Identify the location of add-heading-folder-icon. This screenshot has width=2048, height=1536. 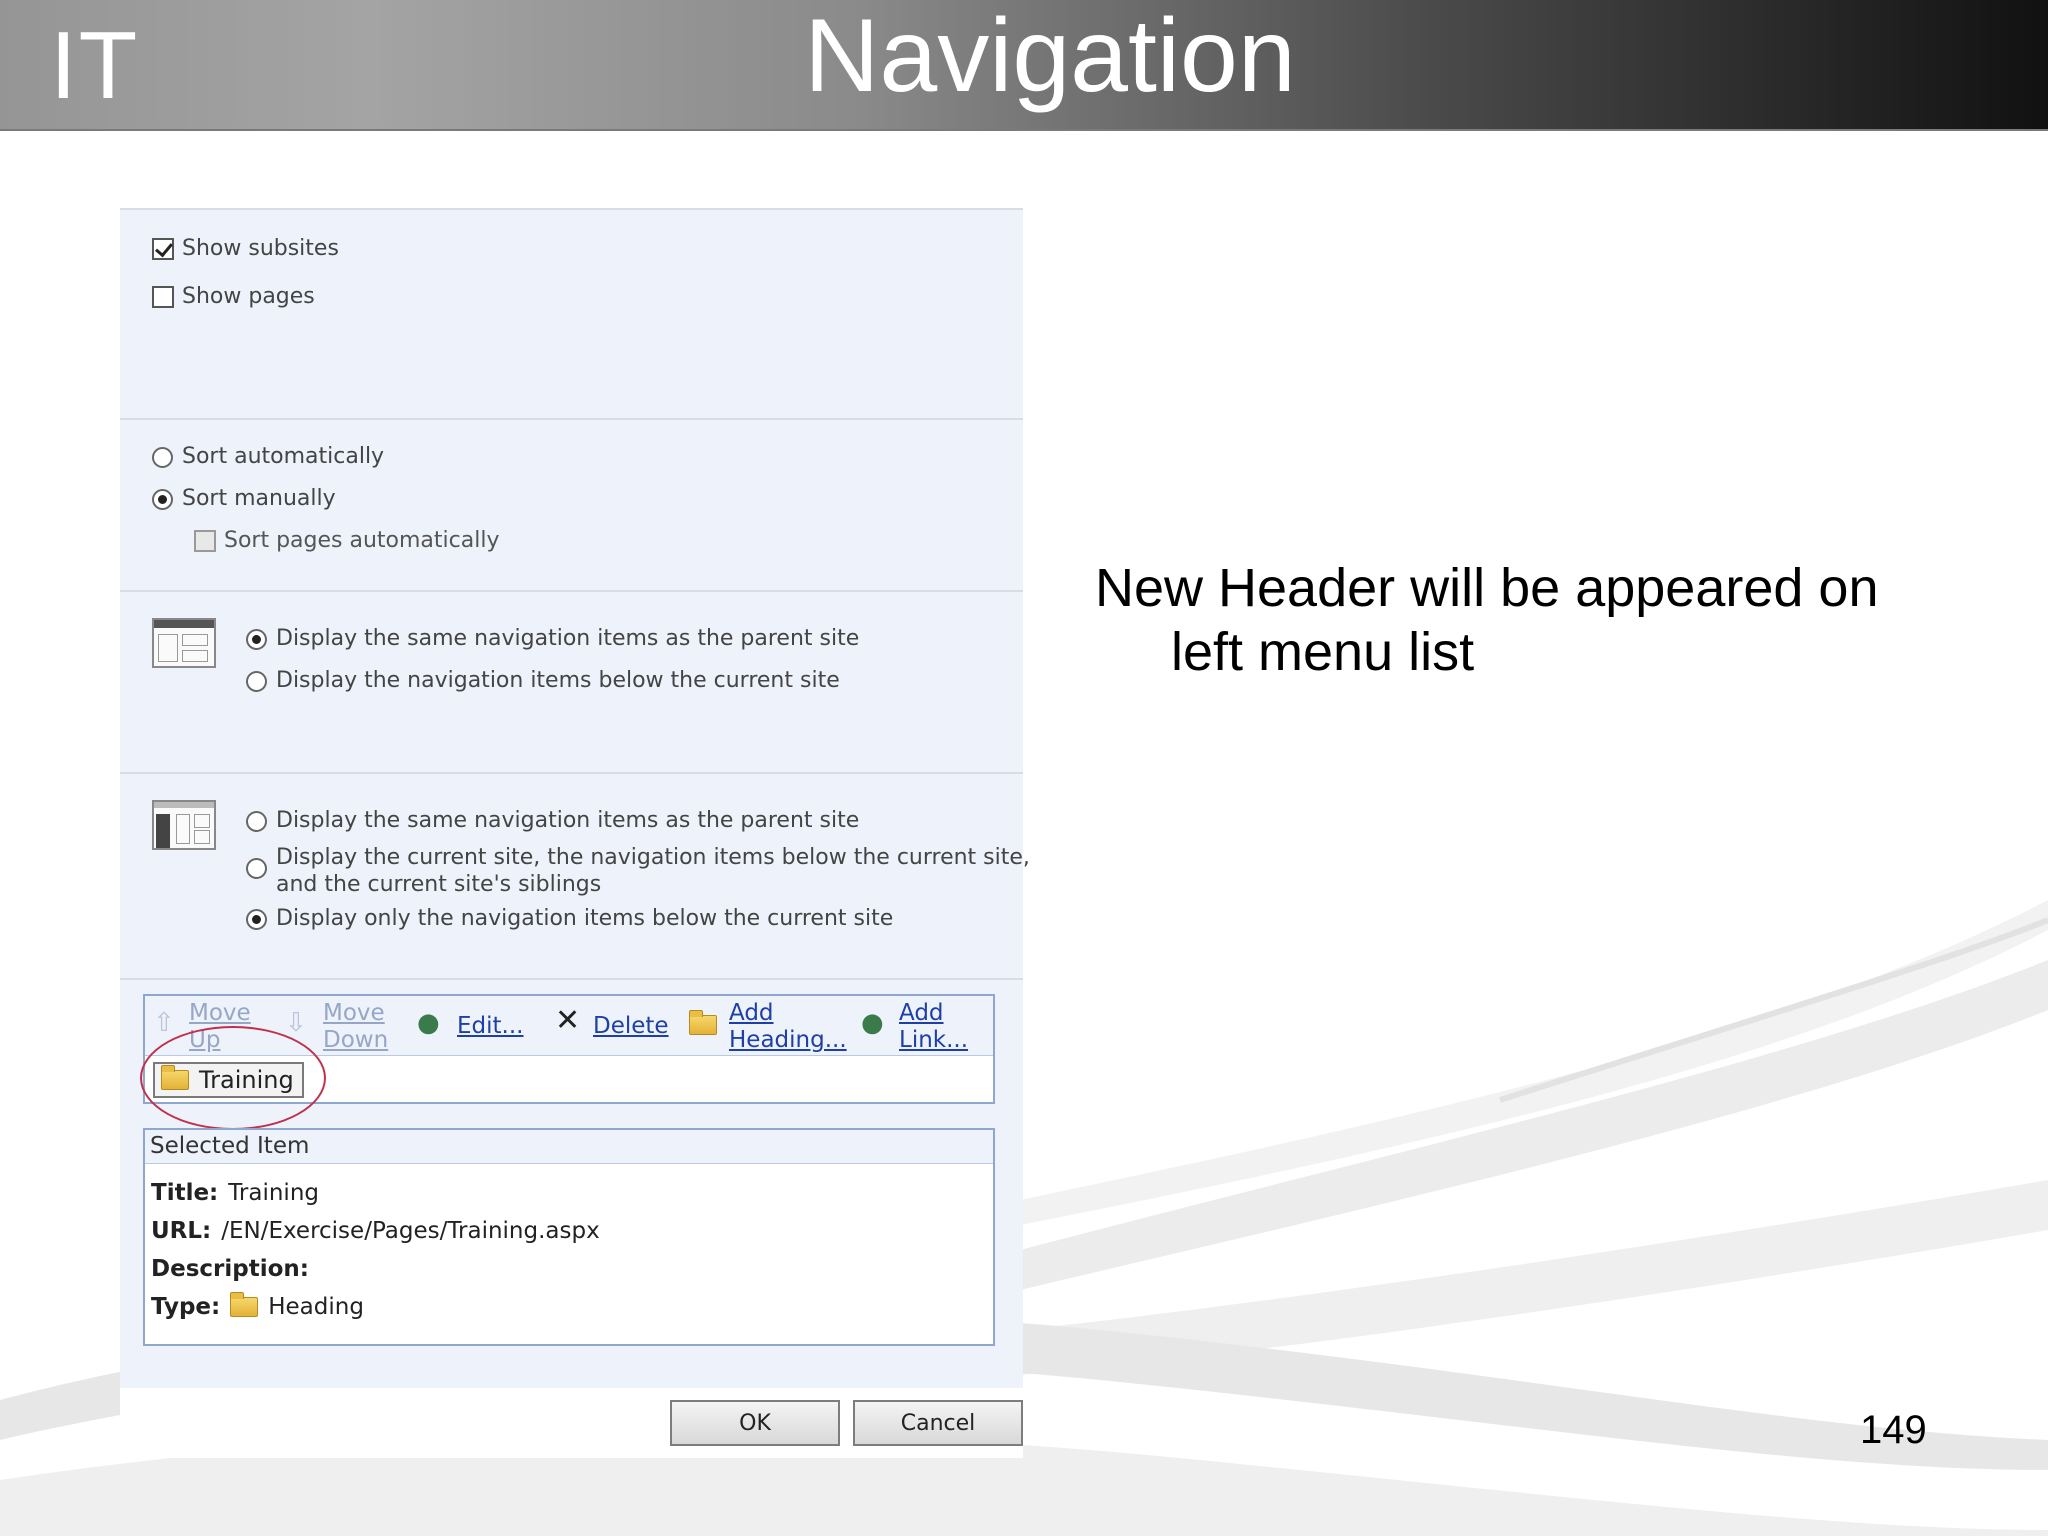
(708, 1025).